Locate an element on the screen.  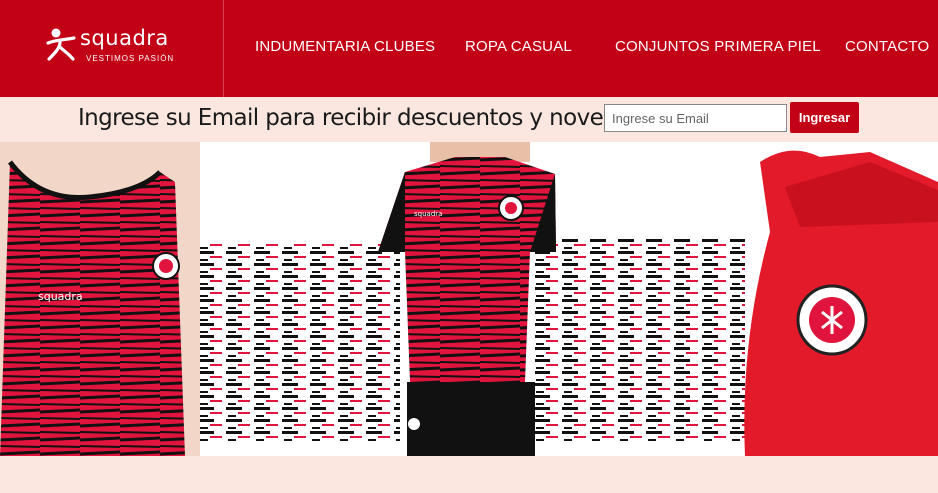
jersey-brand-text-left: squadra is located at coordinates (60, 296).